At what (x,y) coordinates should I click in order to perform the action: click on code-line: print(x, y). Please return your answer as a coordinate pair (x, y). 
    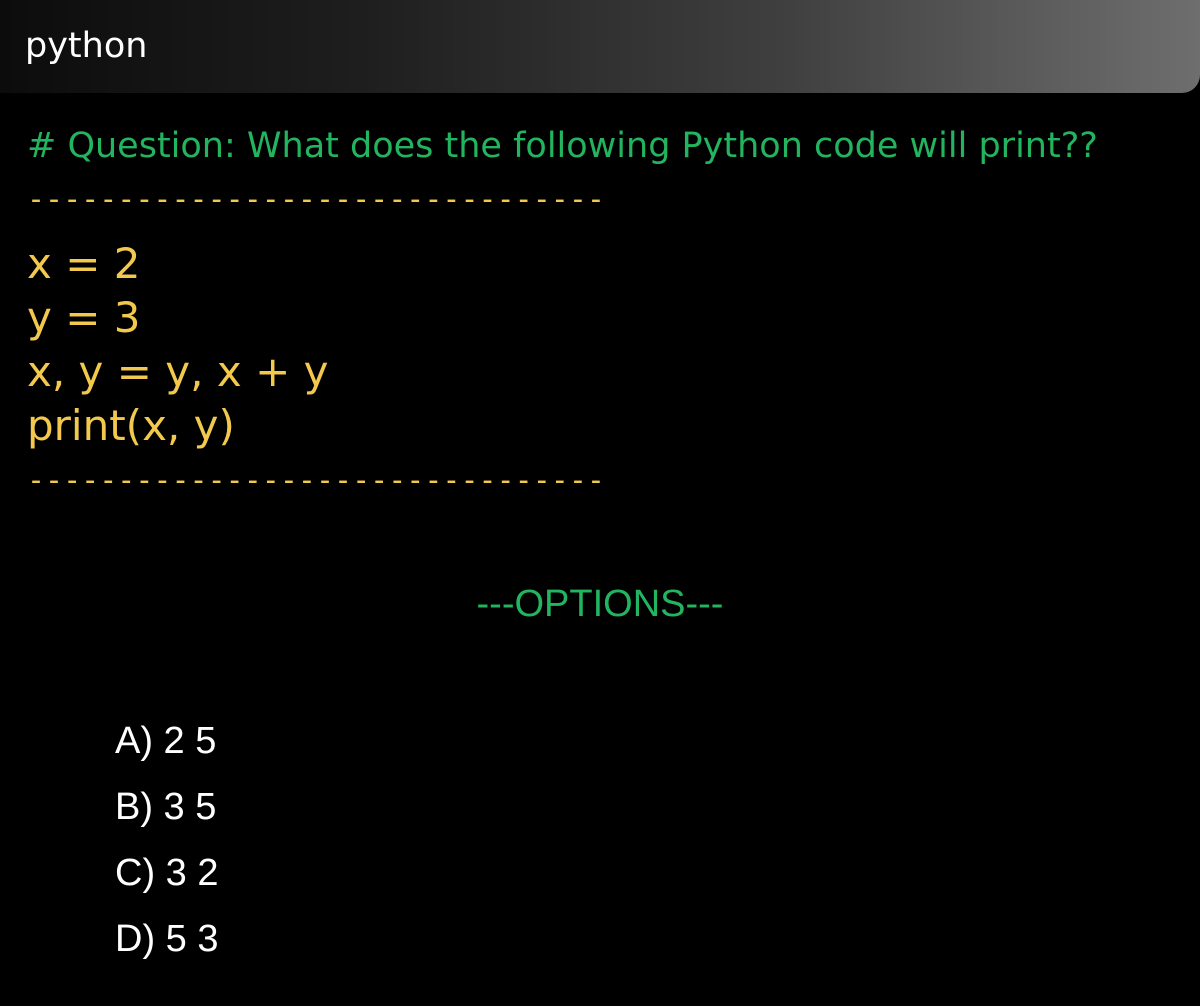
    Looking at the image, I should click on (131, 425).